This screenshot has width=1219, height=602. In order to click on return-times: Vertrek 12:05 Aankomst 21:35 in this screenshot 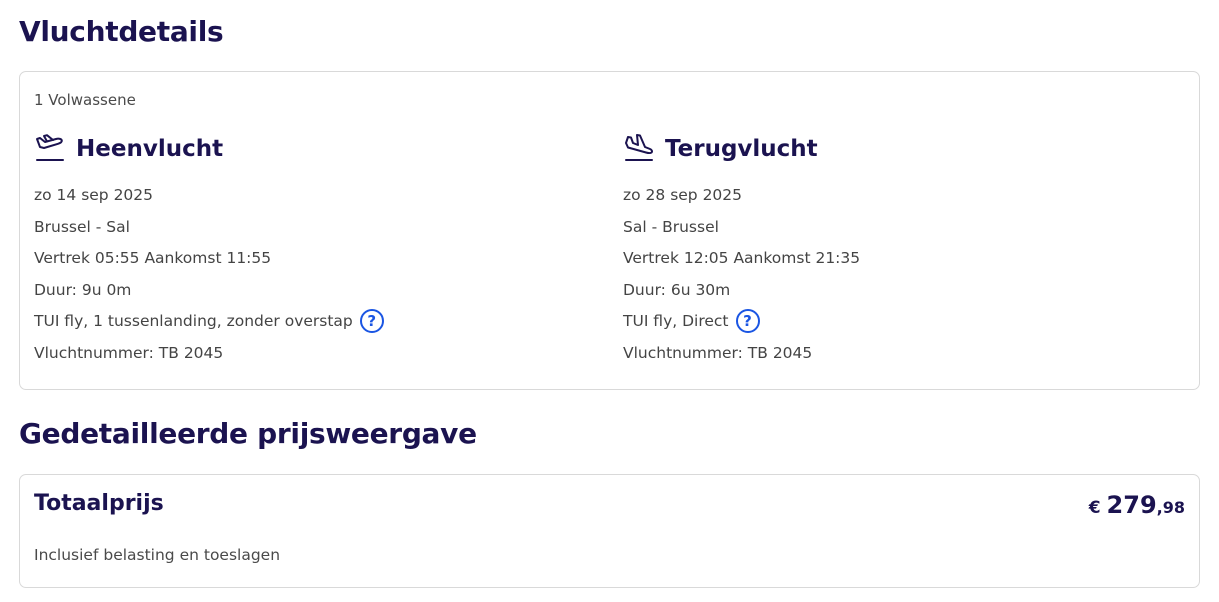, I will do `click(742, 258)`.